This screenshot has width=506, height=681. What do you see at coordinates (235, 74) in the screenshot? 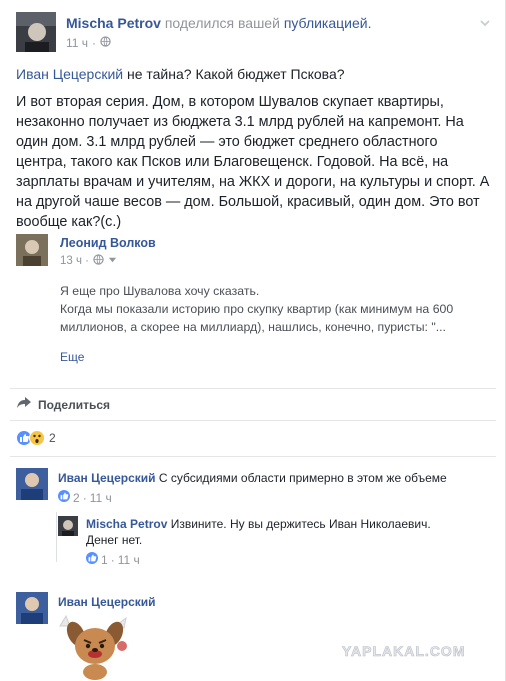
I see `post-title-text: не тайна? Какой бюджет Пскова?` at bounding box center [235, 74].